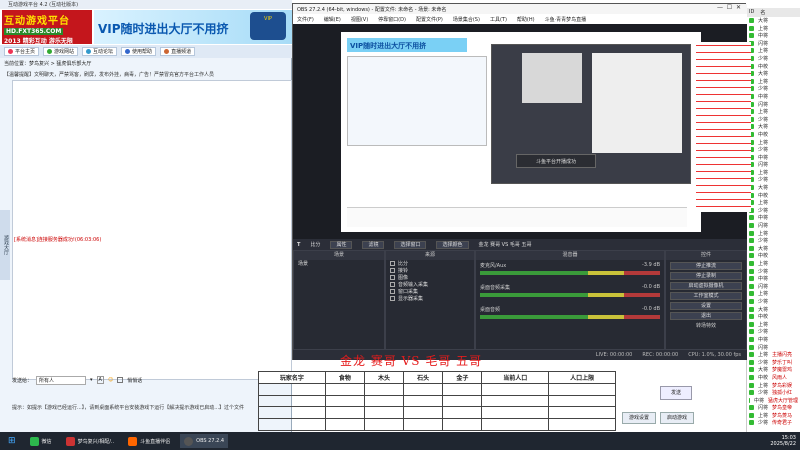 The height and width of the screenshot is (450, 800). Describe the element at coordinates (773, 363) in the screenshot. I see `list-item: 少将 梦乐丁叫` at that location.